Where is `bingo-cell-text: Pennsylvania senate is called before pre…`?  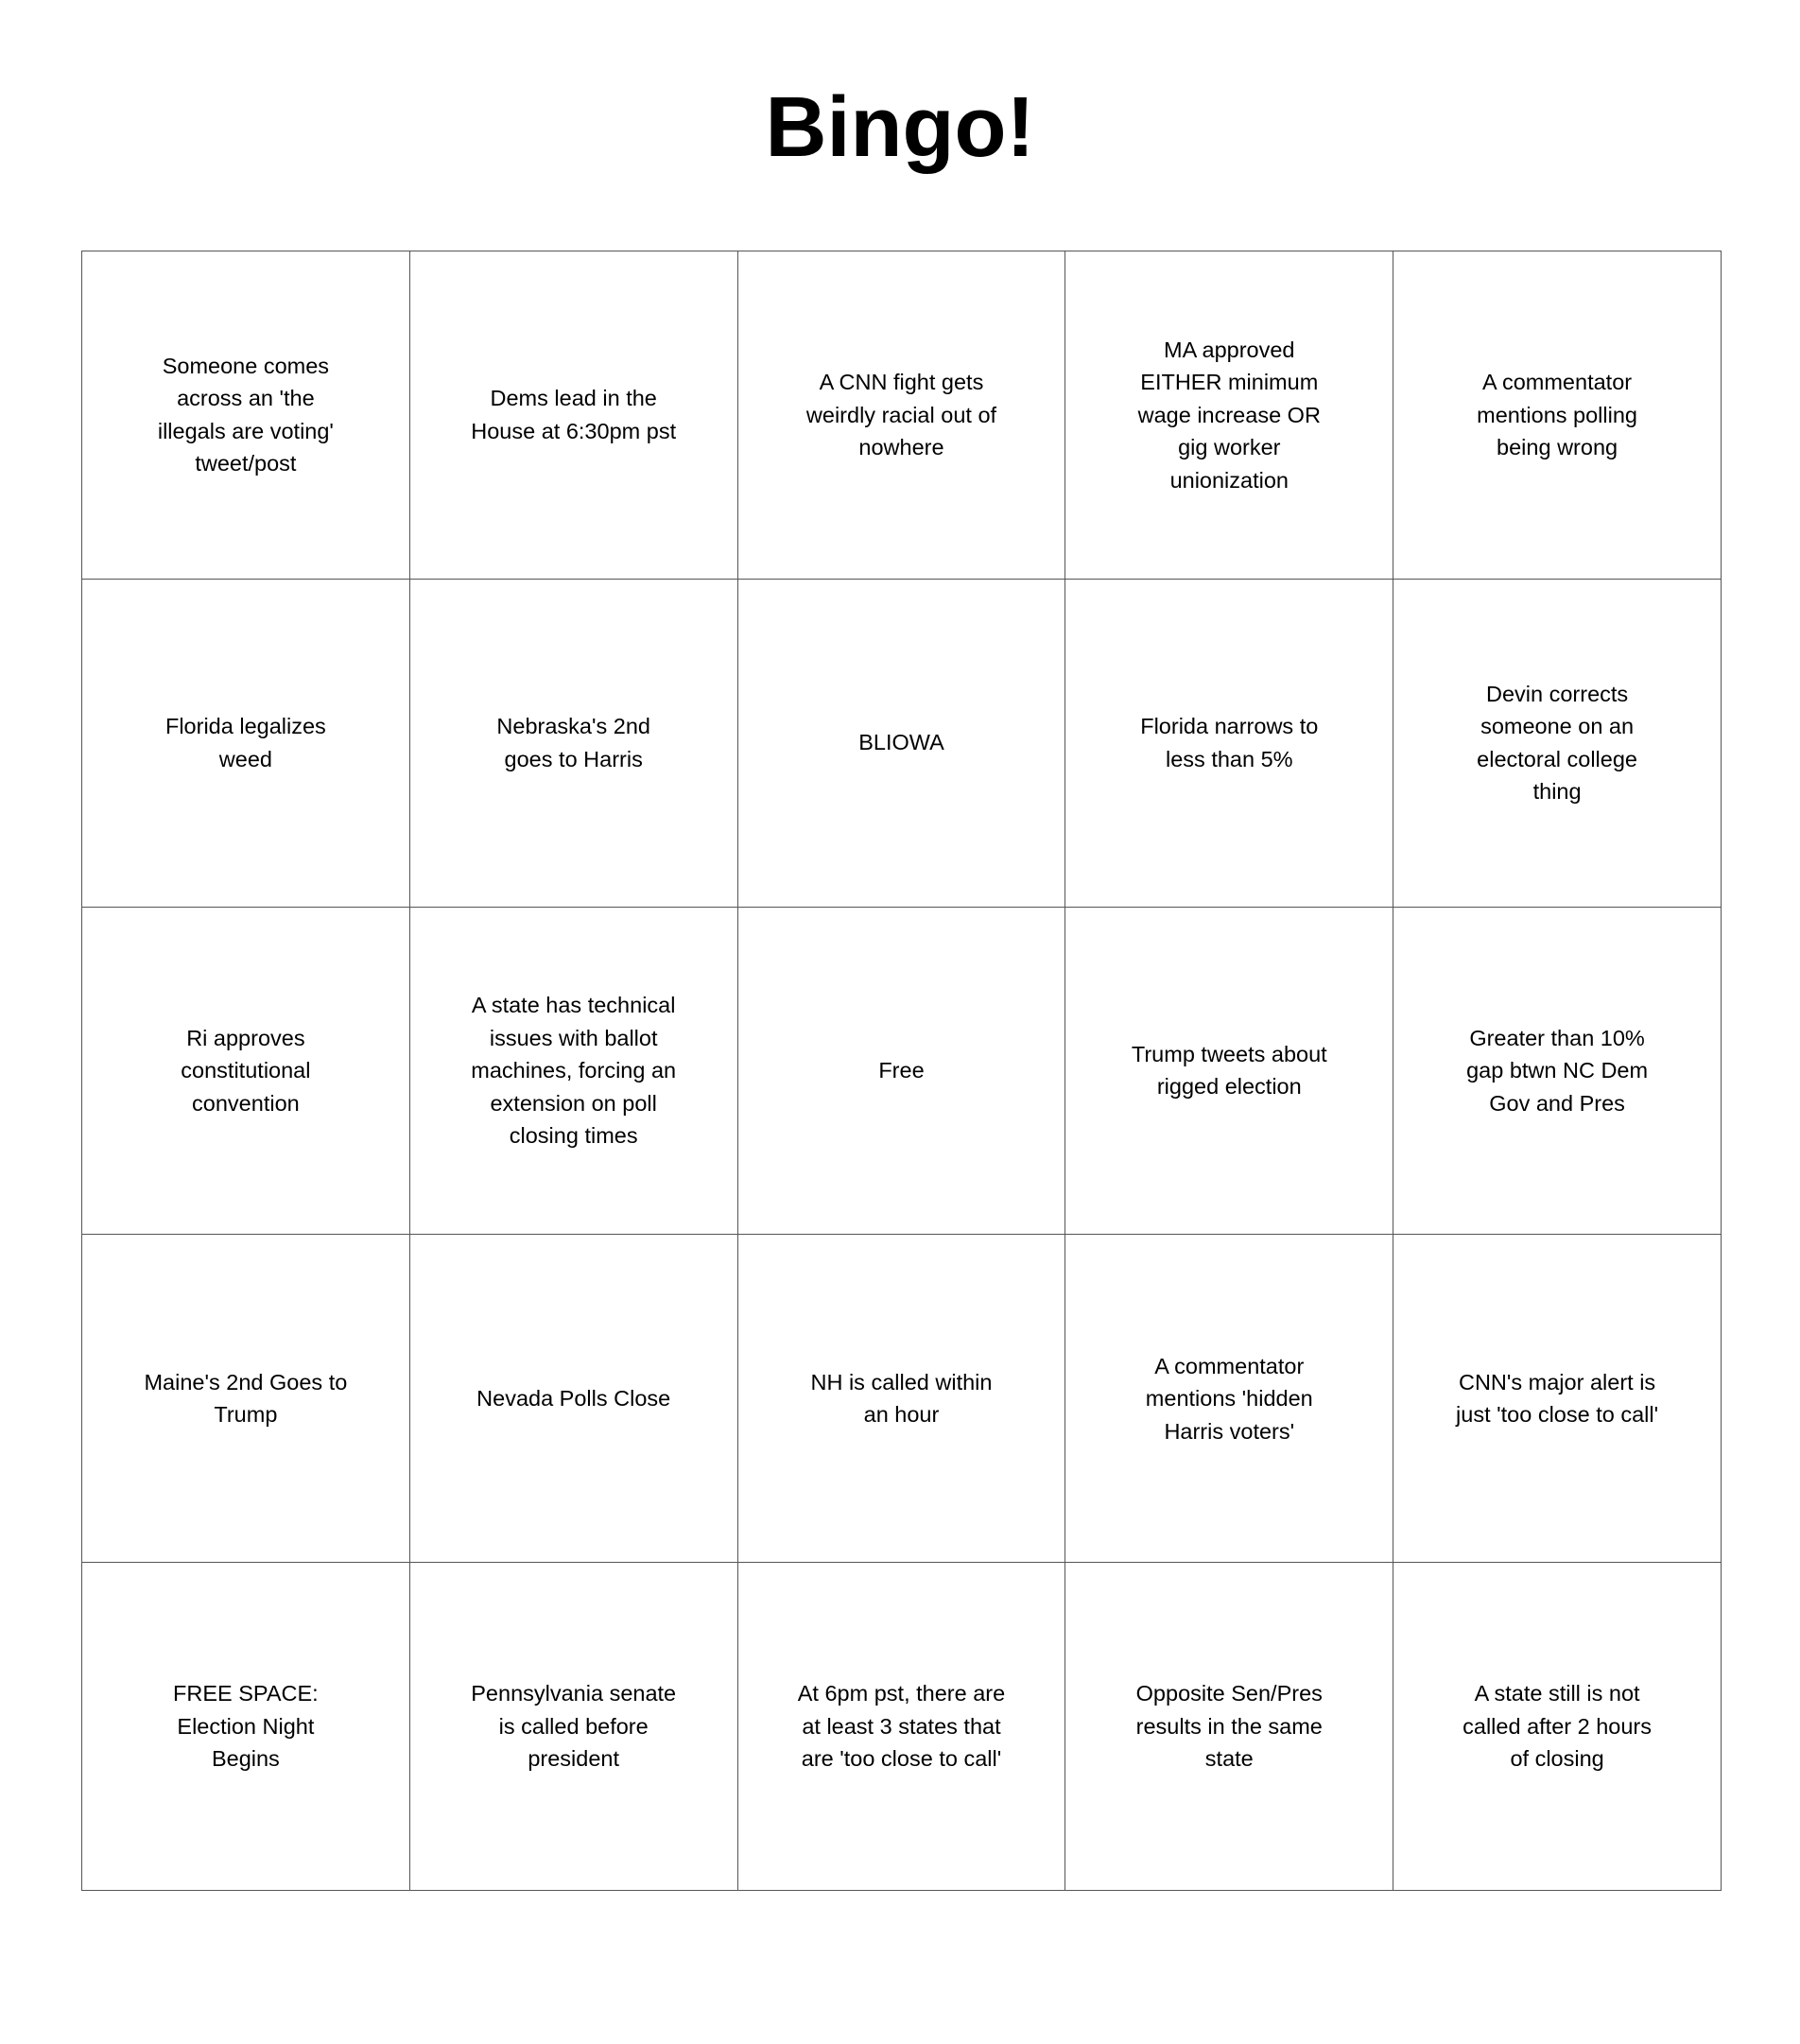
bingo-cell-text: Pennsylvania senate is called before pre… is located at coordinates (574, 1726).